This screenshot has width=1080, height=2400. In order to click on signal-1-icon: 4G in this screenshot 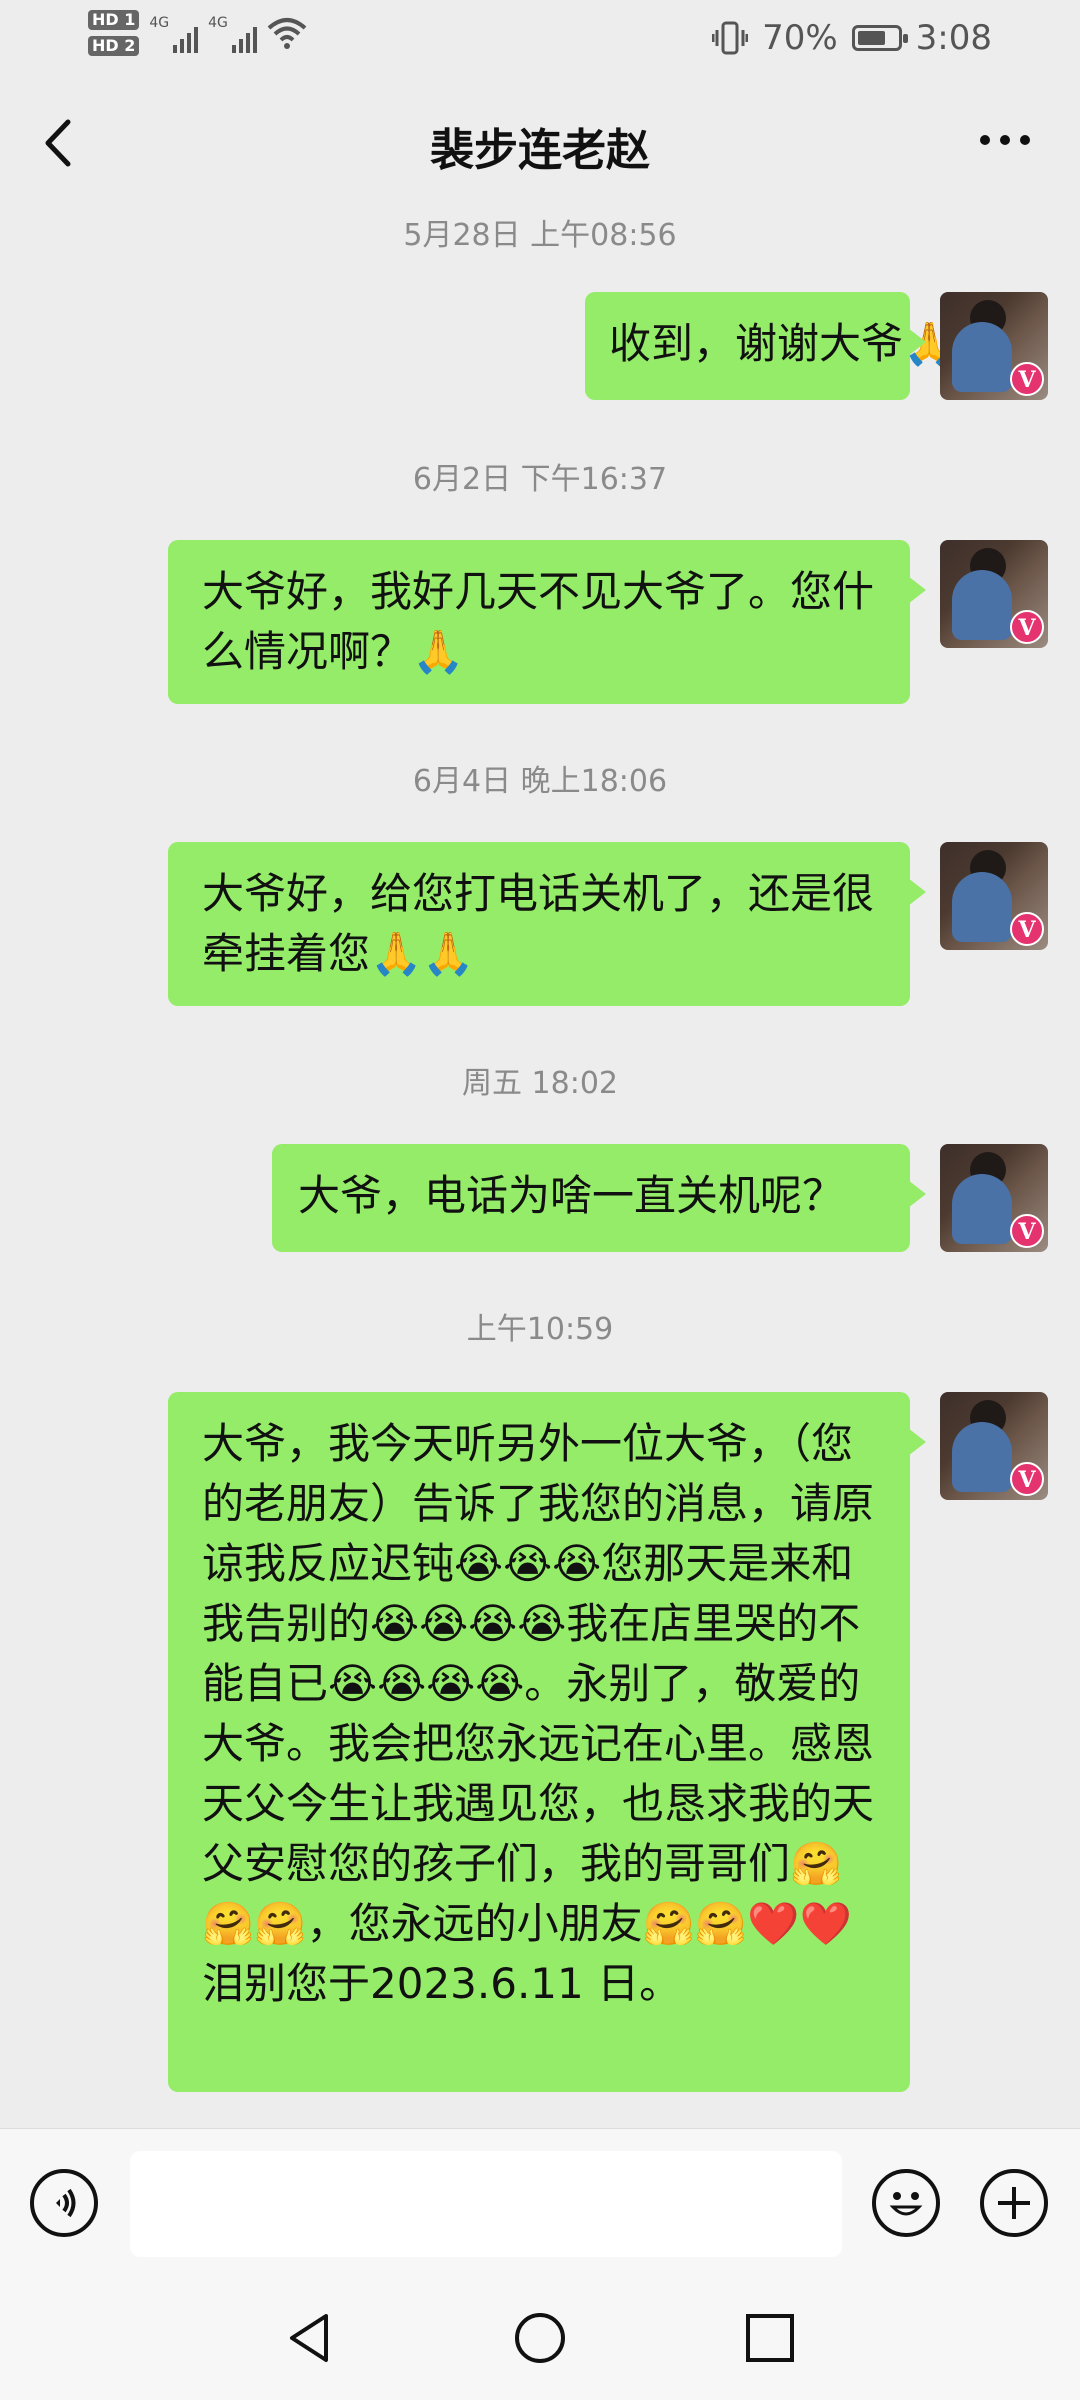, I will do `click(174, 33)`.